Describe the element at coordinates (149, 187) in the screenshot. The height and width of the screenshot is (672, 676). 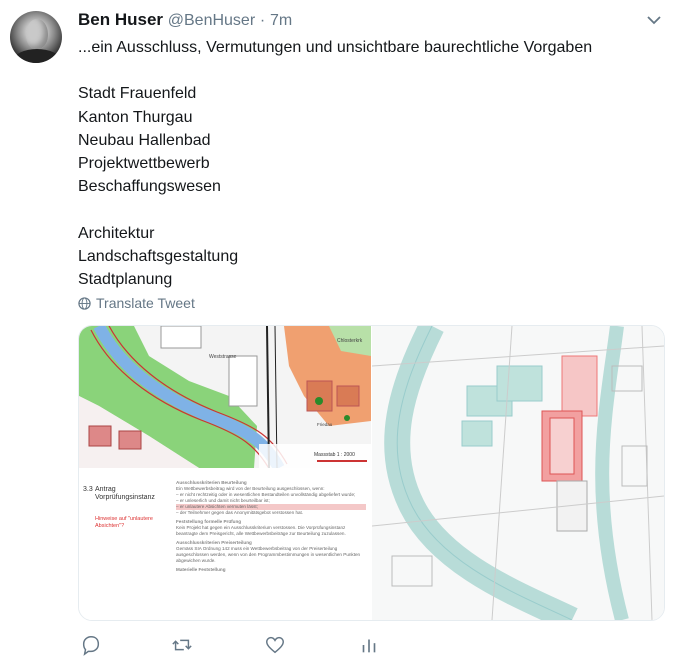
I see `tweet-line: Beschaffungswesen` at that location.